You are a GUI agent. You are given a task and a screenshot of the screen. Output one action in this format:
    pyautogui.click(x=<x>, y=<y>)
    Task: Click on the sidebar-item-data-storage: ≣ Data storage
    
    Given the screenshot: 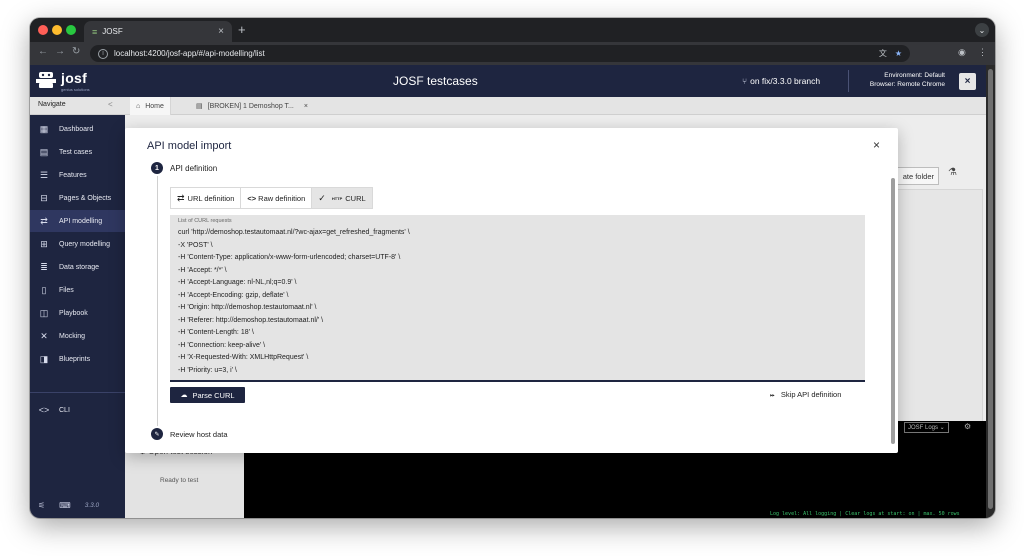 What is the action you would take?
    pyautogui.click(x=77, y=267)
    